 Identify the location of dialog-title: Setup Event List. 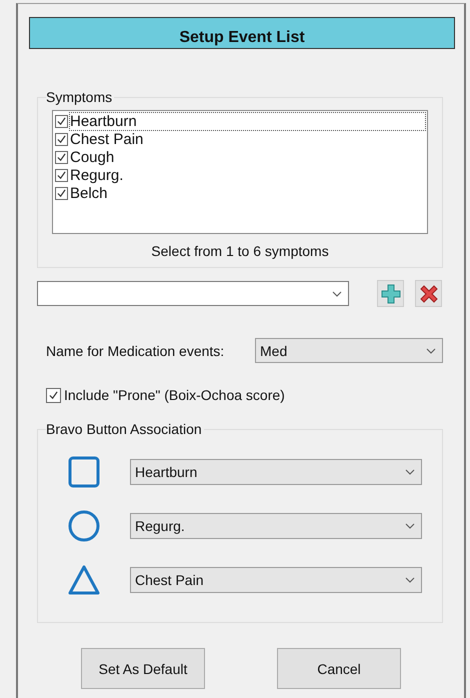
(242, 38).